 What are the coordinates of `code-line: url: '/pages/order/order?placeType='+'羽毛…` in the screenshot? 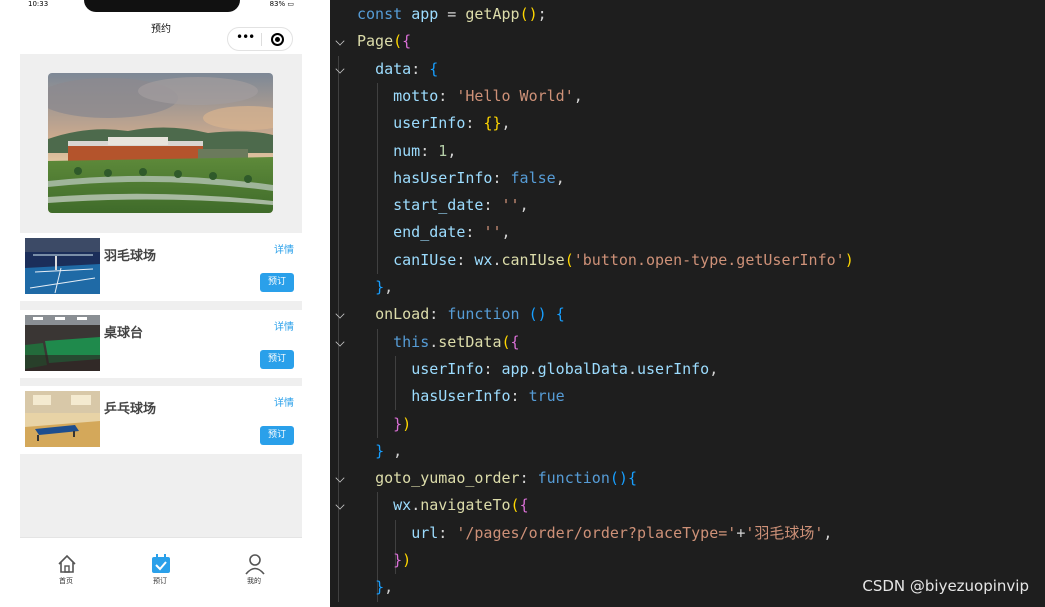 It's located at (687, 533).